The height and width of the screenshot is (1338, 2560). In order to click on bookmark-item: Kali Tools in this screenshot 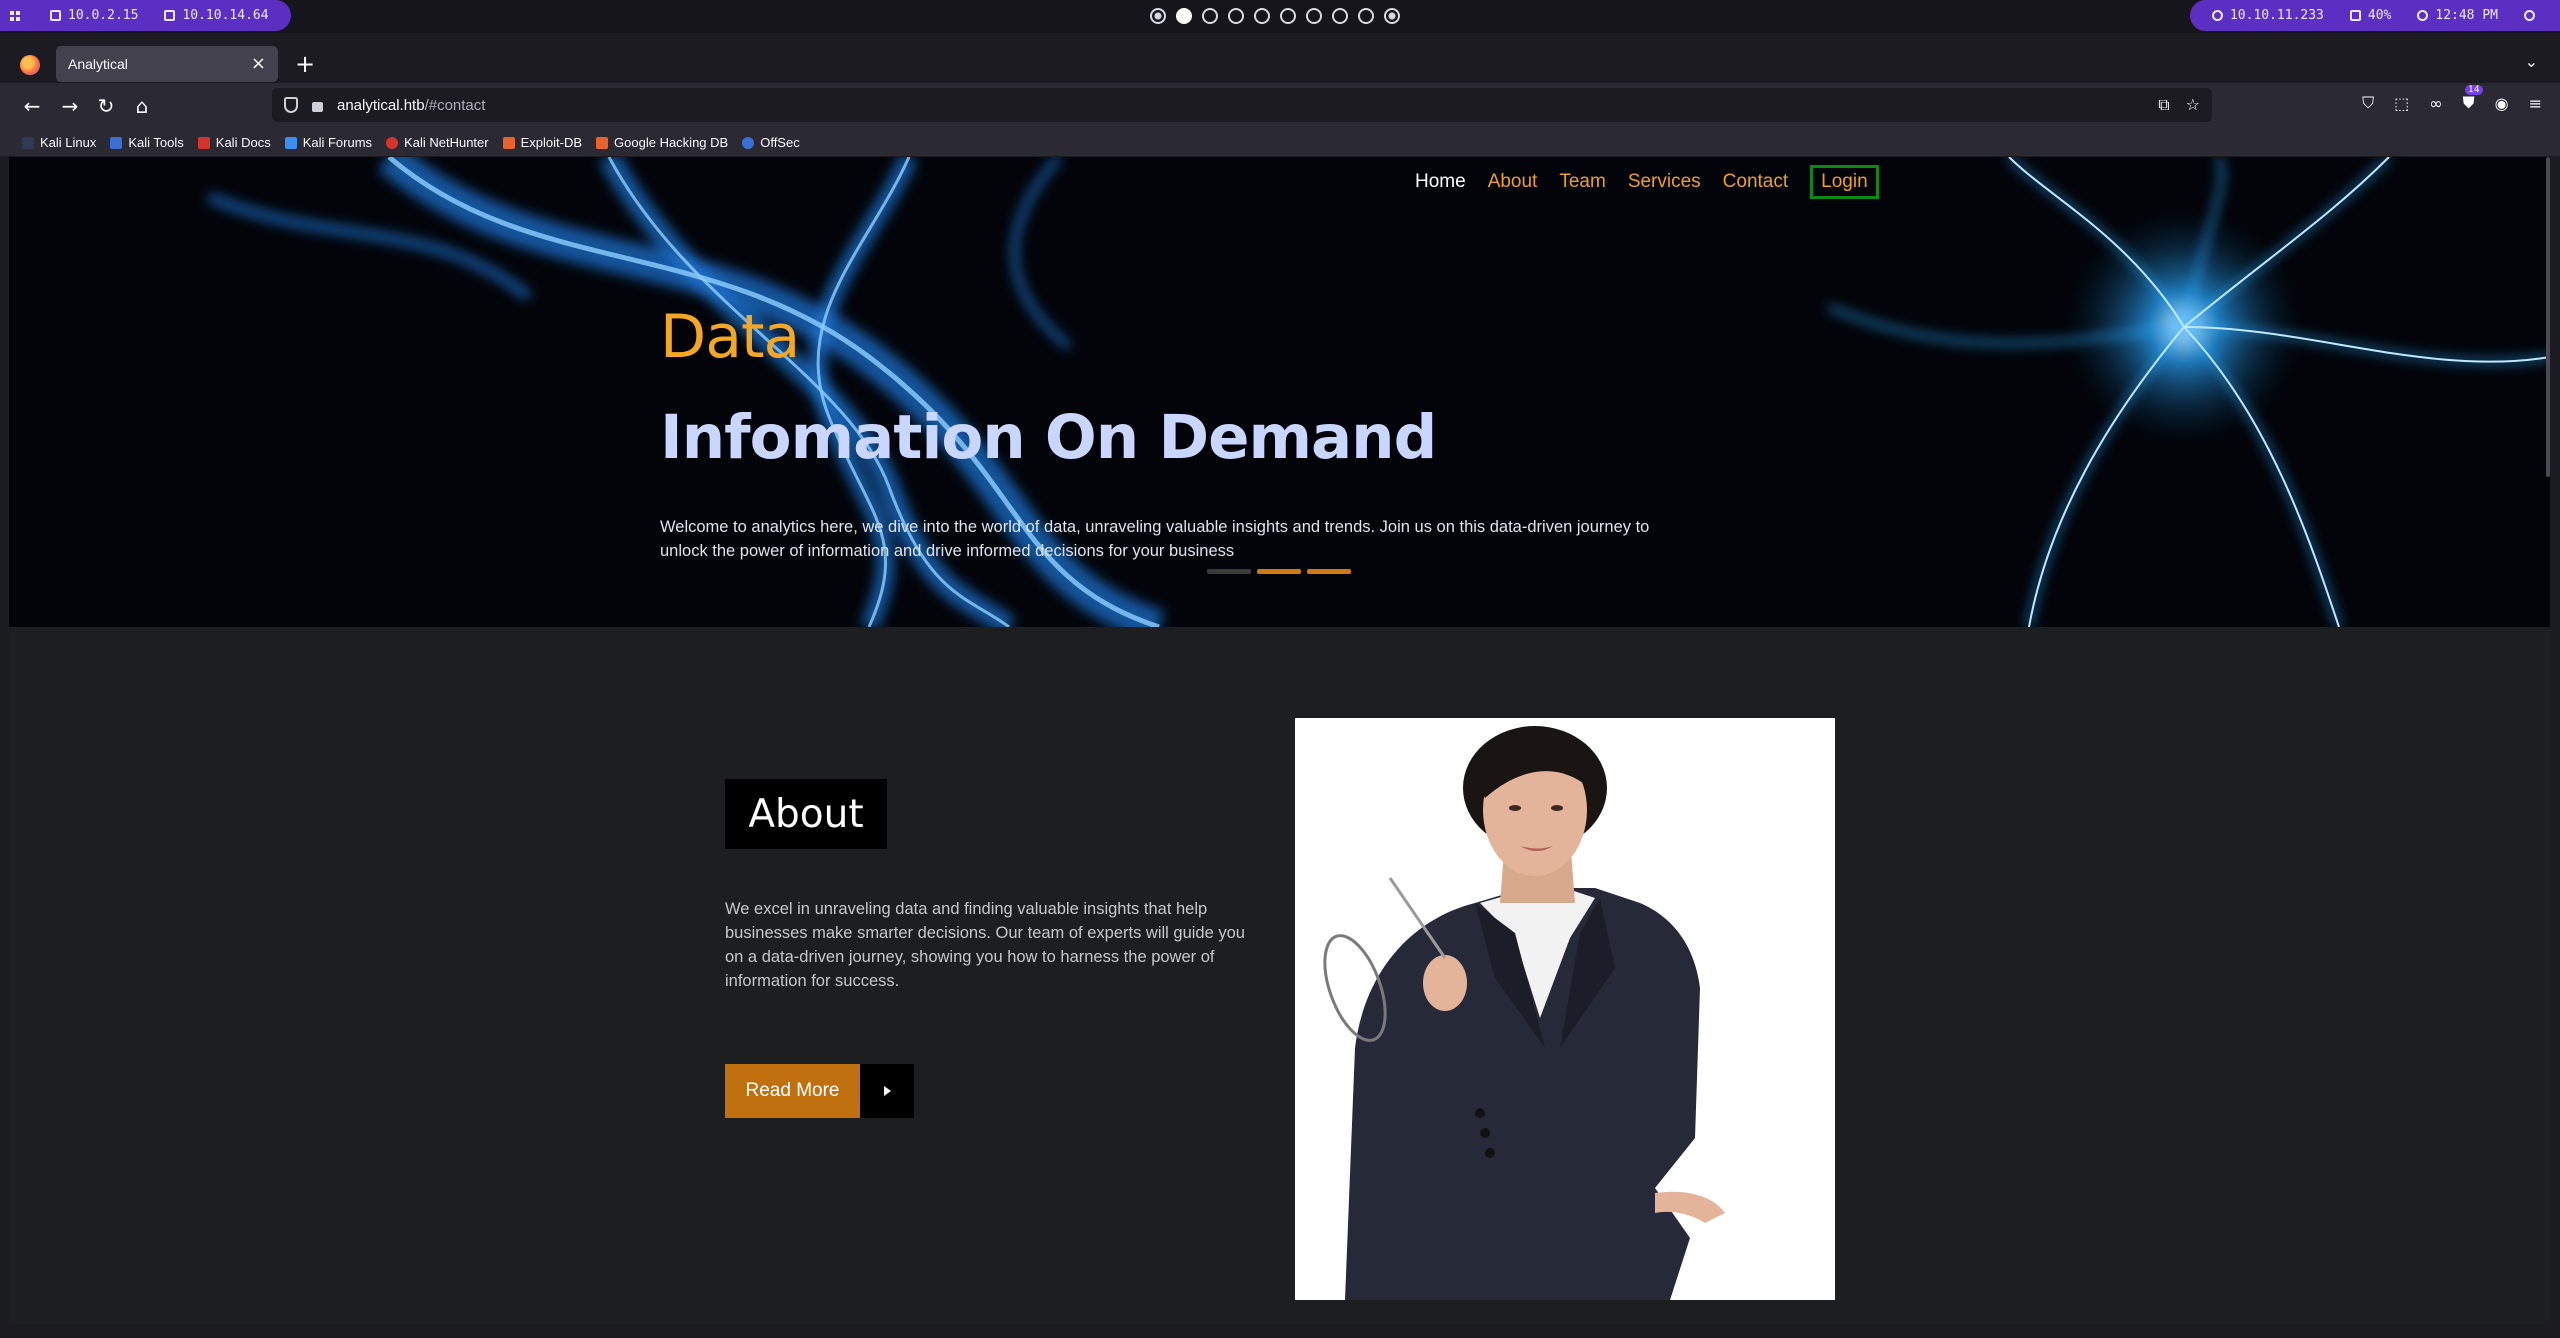, I will do `click(147, 142)`.